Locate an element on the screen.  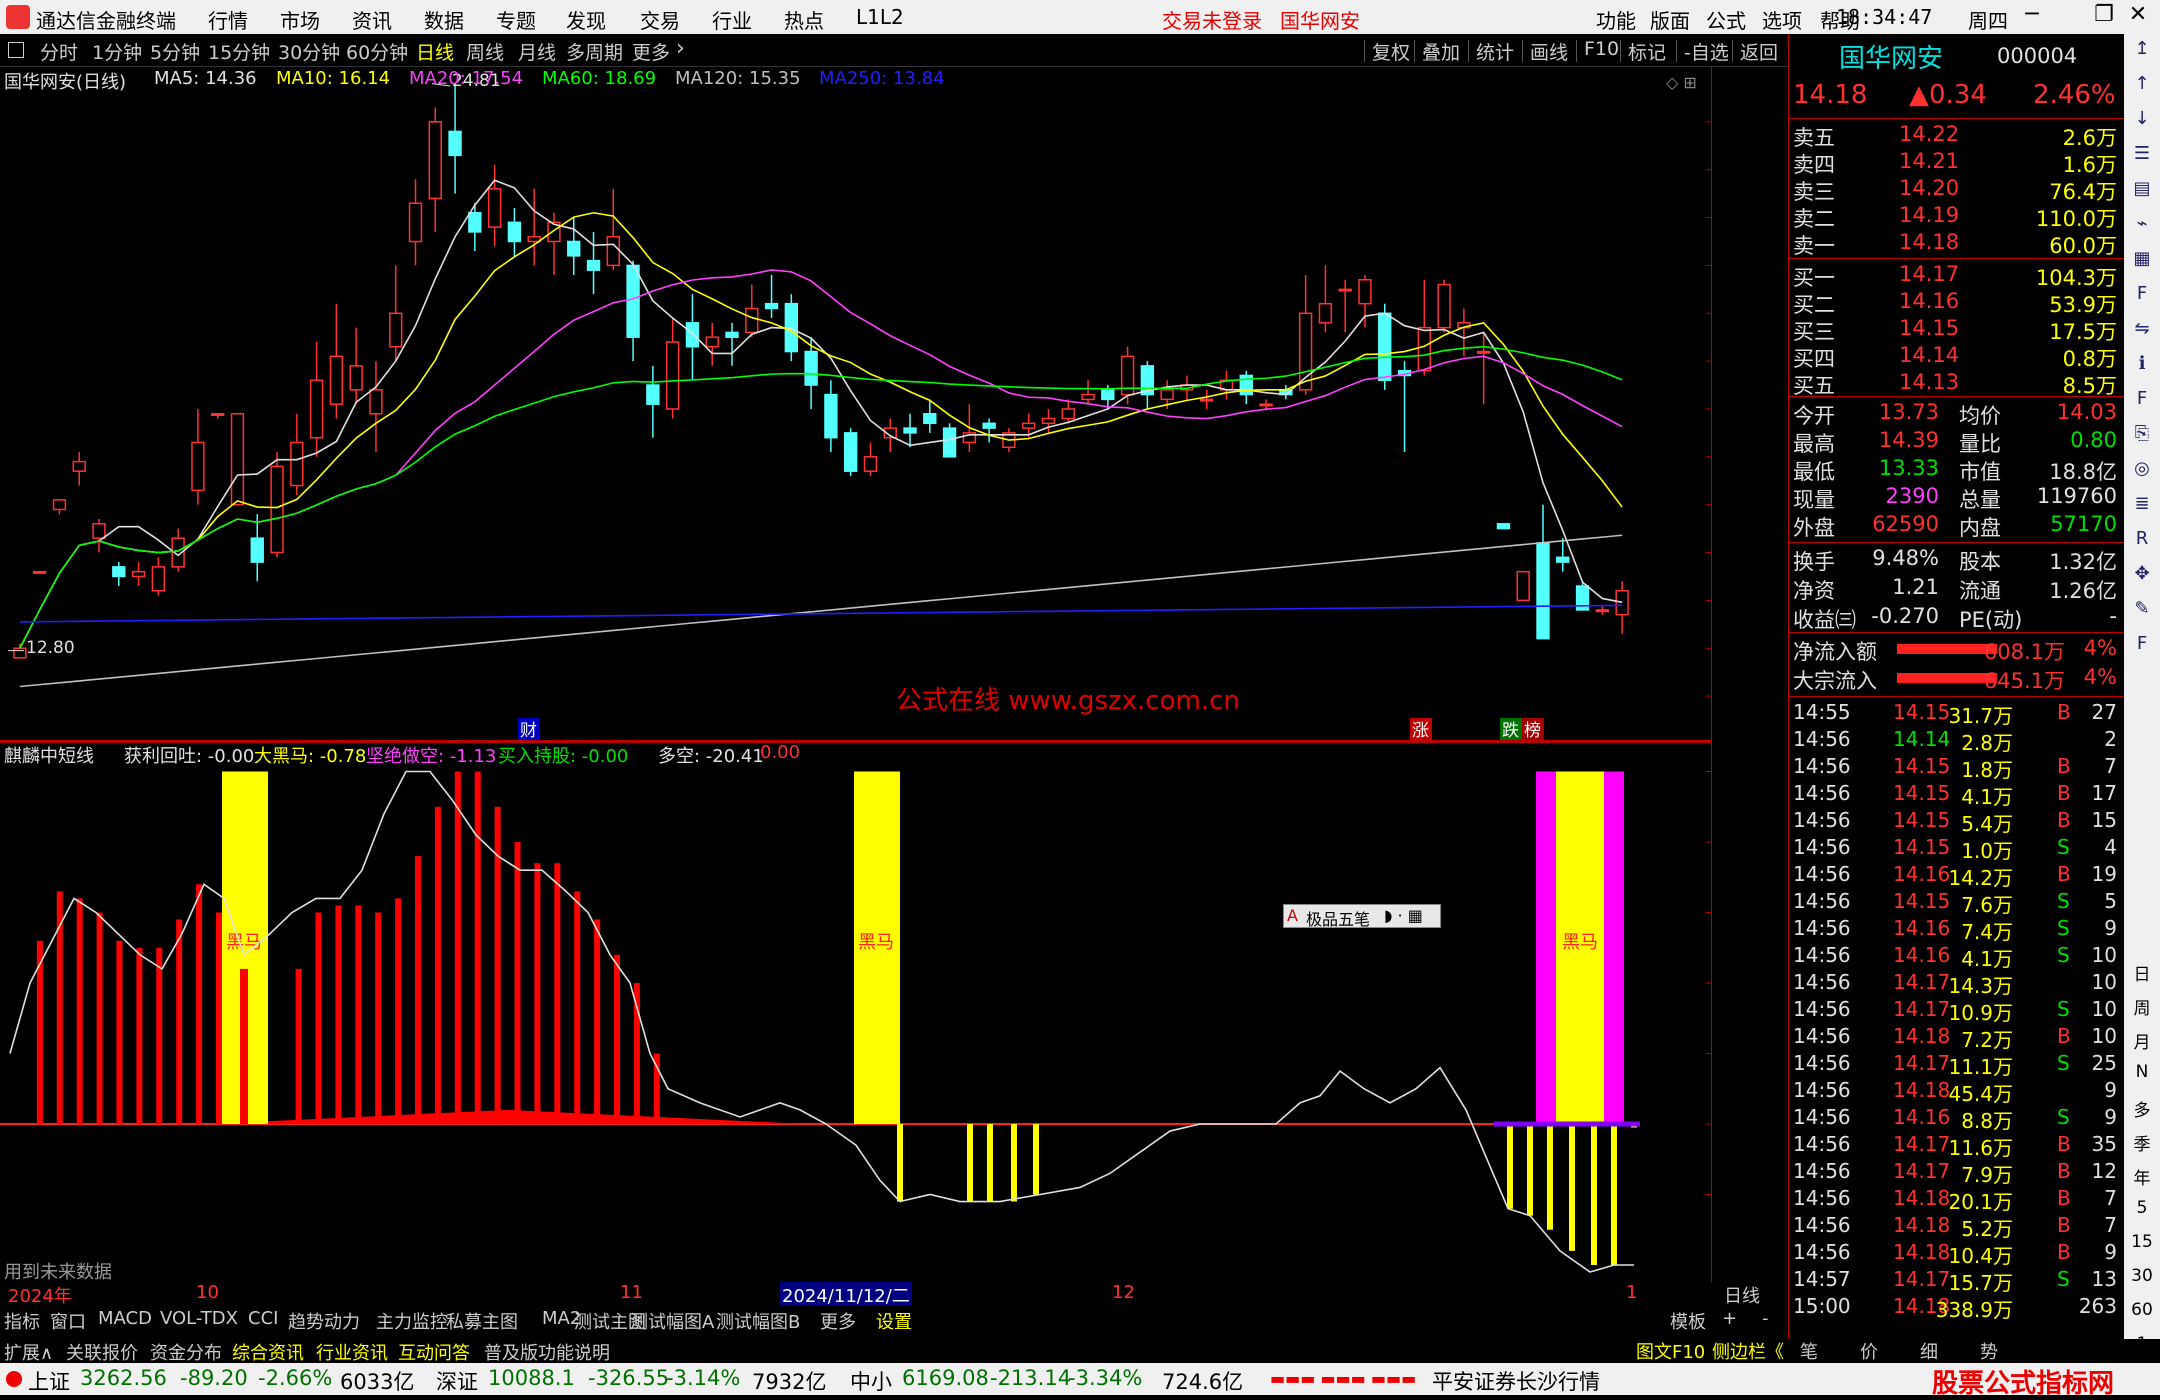
list2-icon: ≣ is located at coordinates (2142, 507).